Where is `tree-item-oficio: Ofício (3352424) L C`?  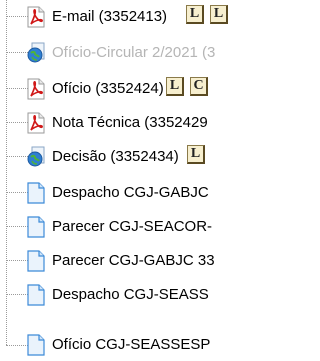
tree-item-oficio: Ofício (3352424) L C is located at coordinates (160, 90).